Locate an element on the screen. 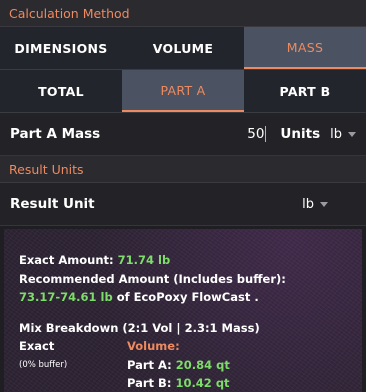 The width and height of the screenshot is (366, 392). recommended-amount-value: 73.17-74.61 lb is located at coordinates (66, 297).